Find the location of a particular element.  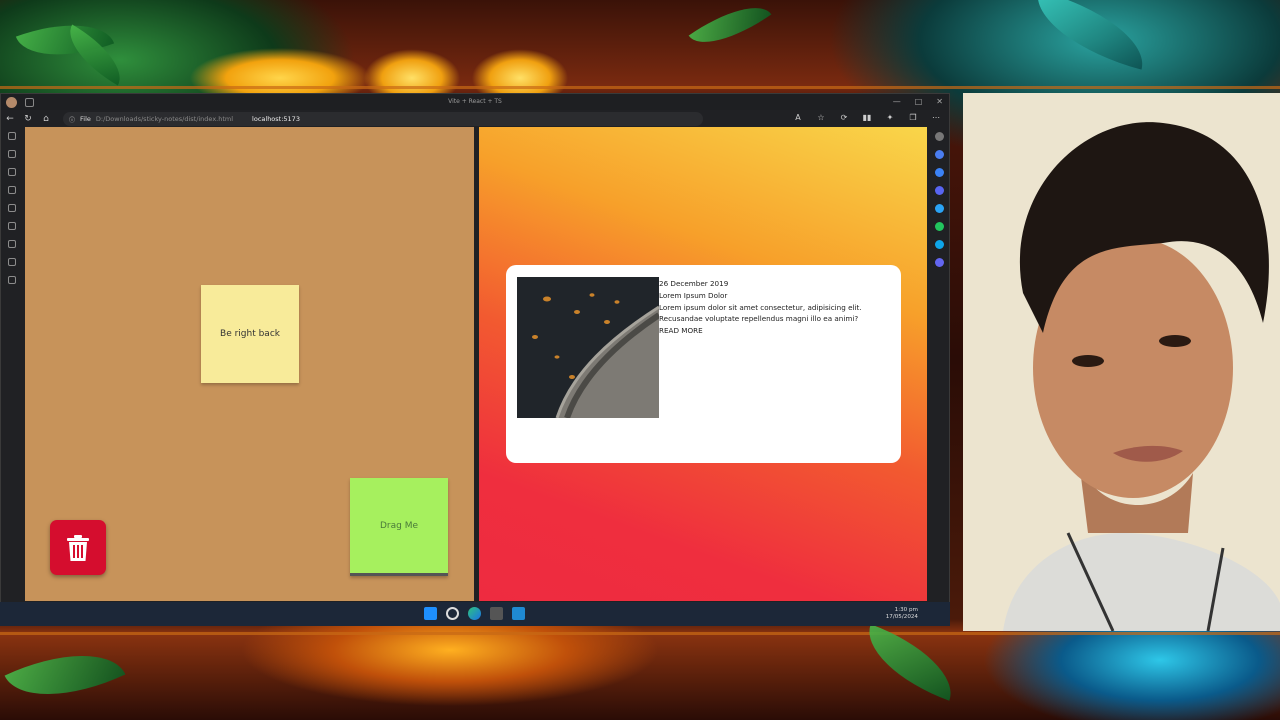

windows-start-icon is located at coordinates (430, 613).